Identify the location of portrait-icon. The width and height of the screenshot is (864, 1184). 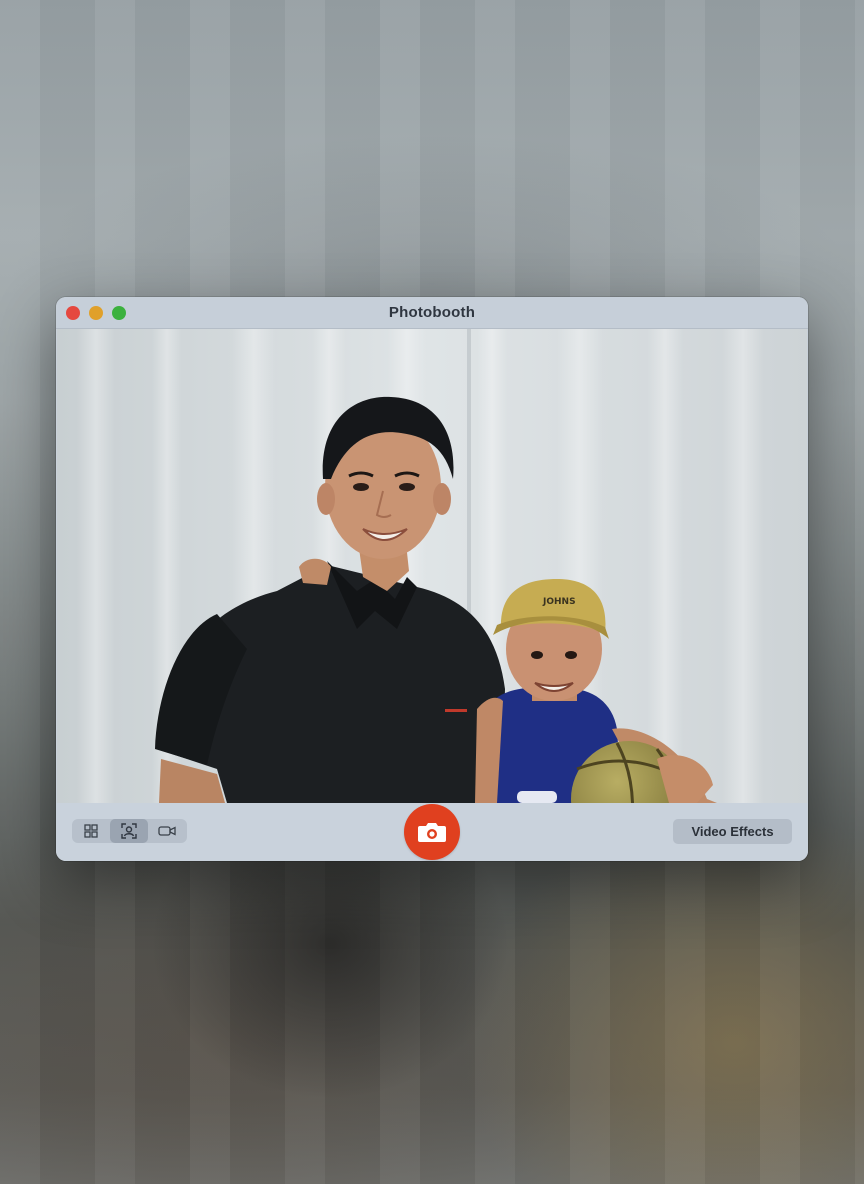
(129, 831).